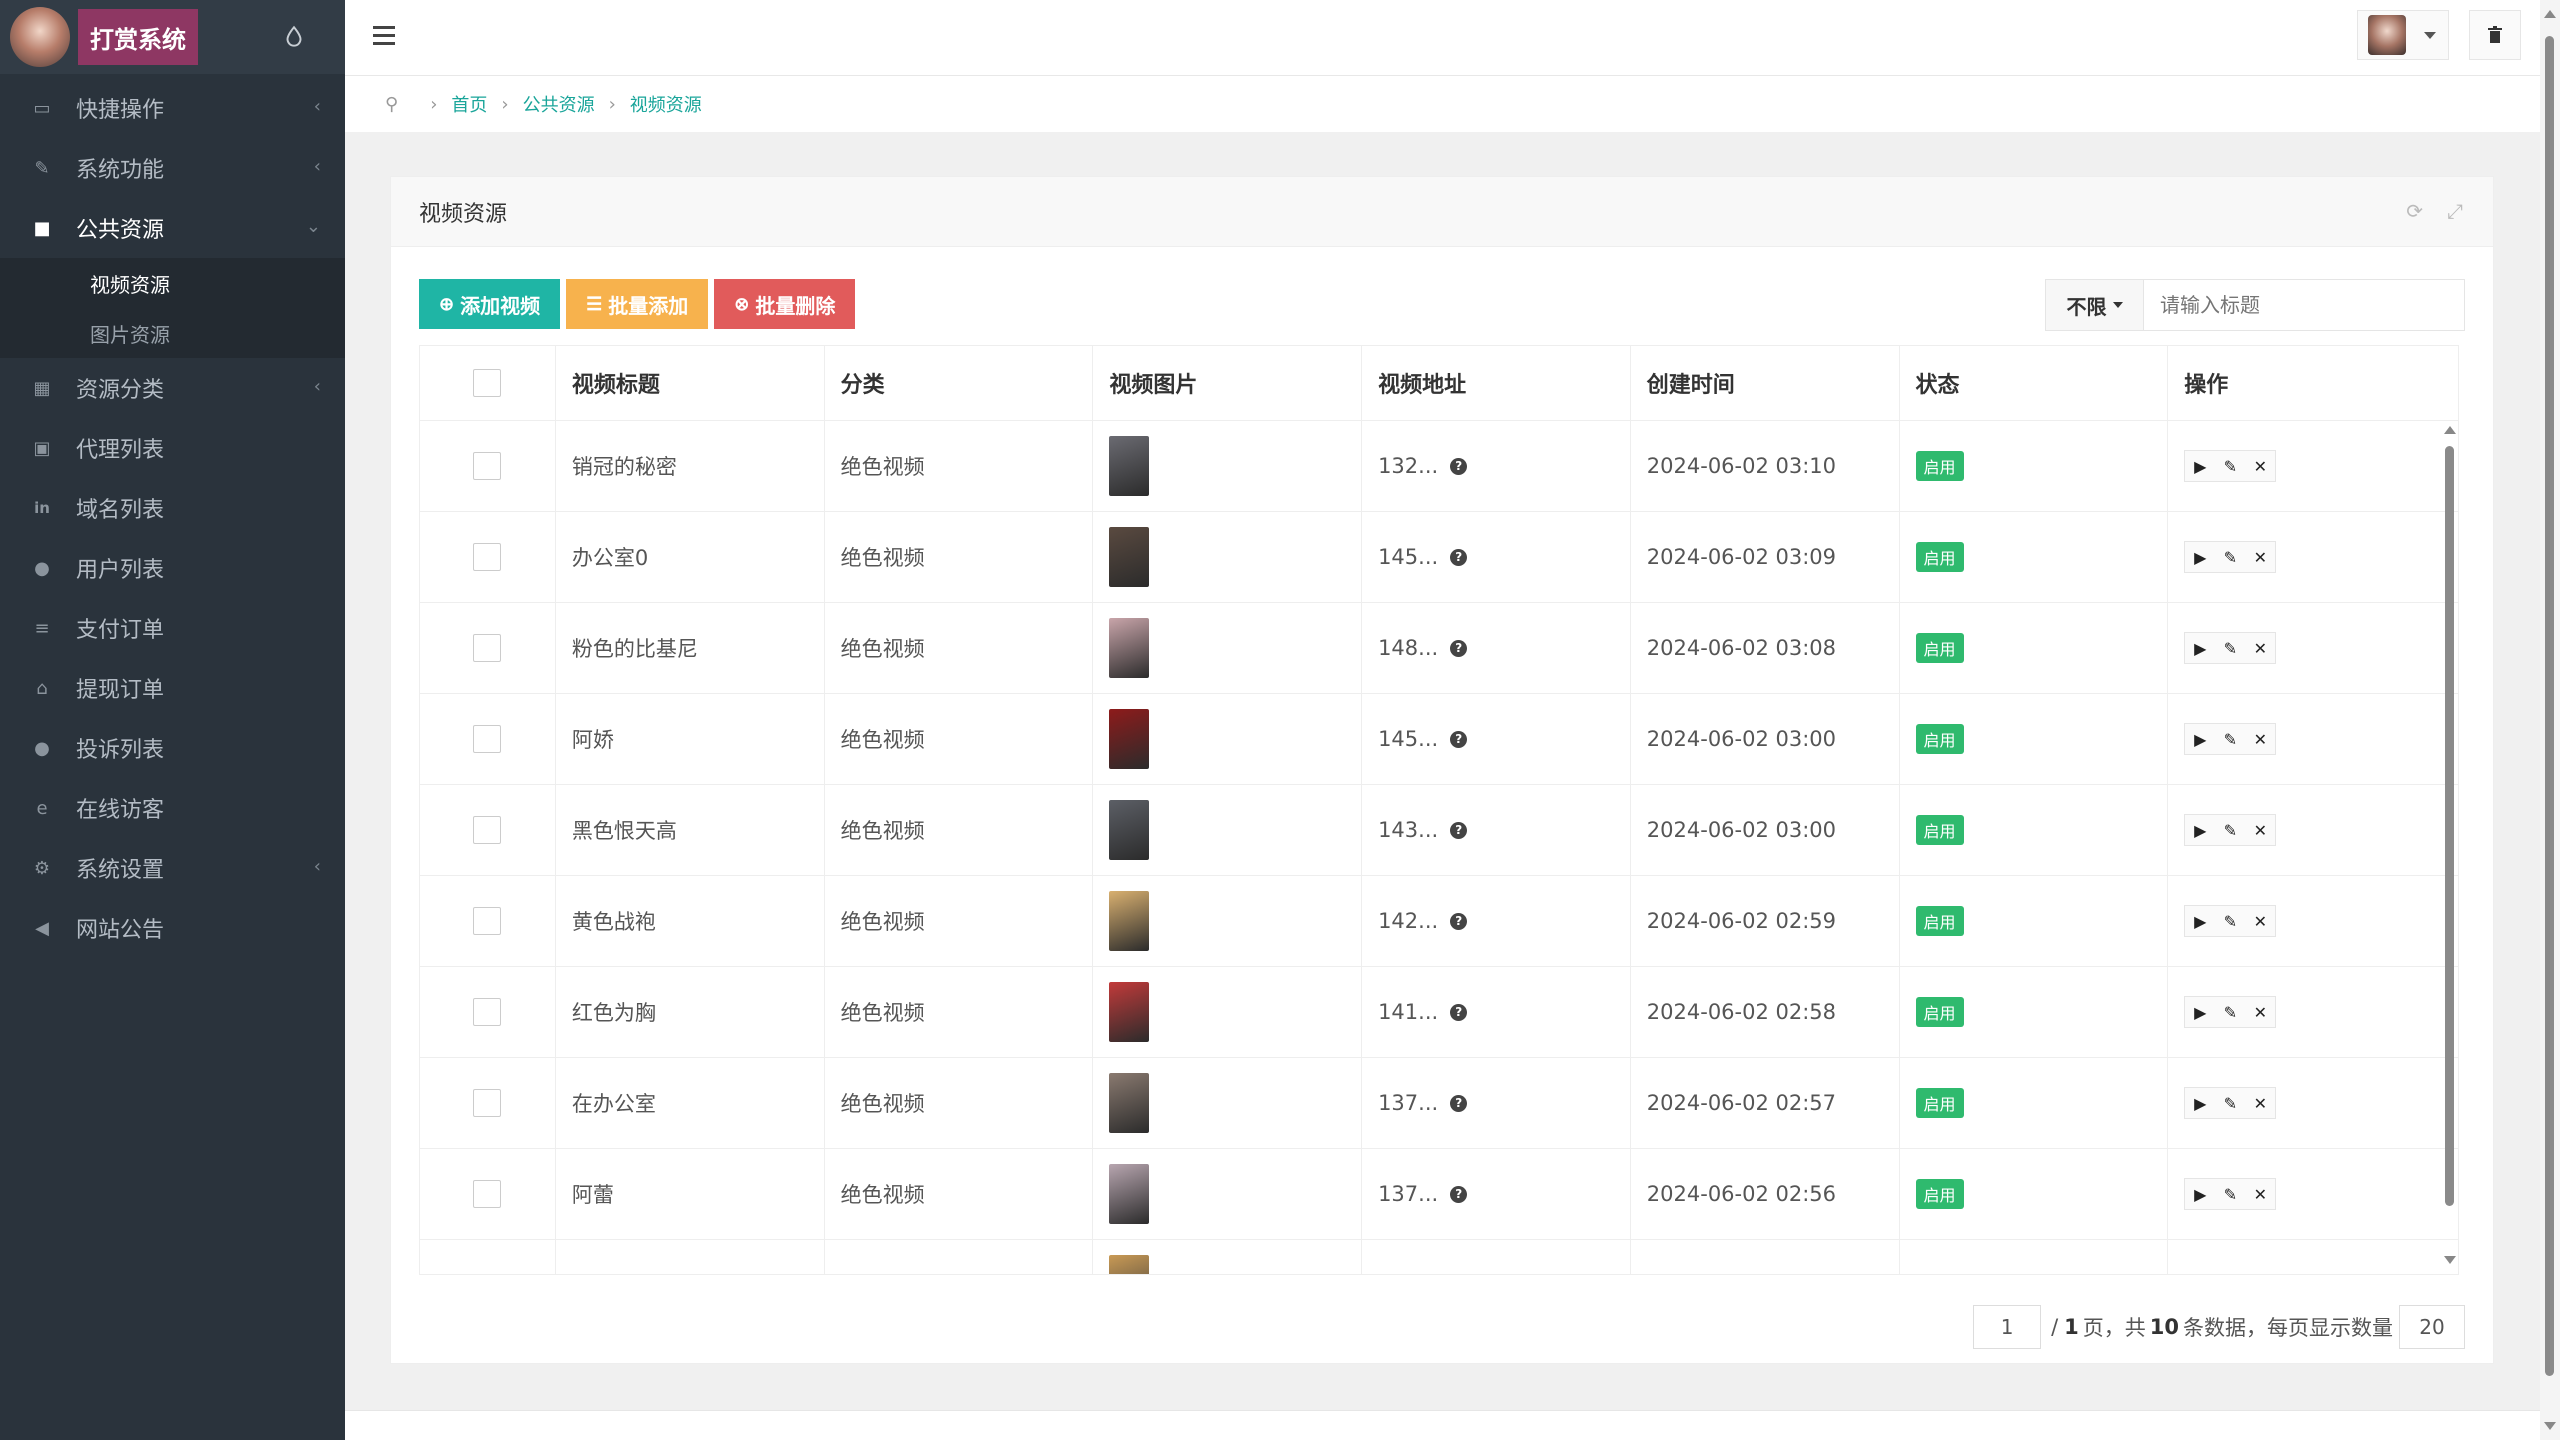 This screenshot has height=1440, width=2560. I want to click on sidebar-item-system-functions: ✎ 系统功能 ‹, so click(172, 168).